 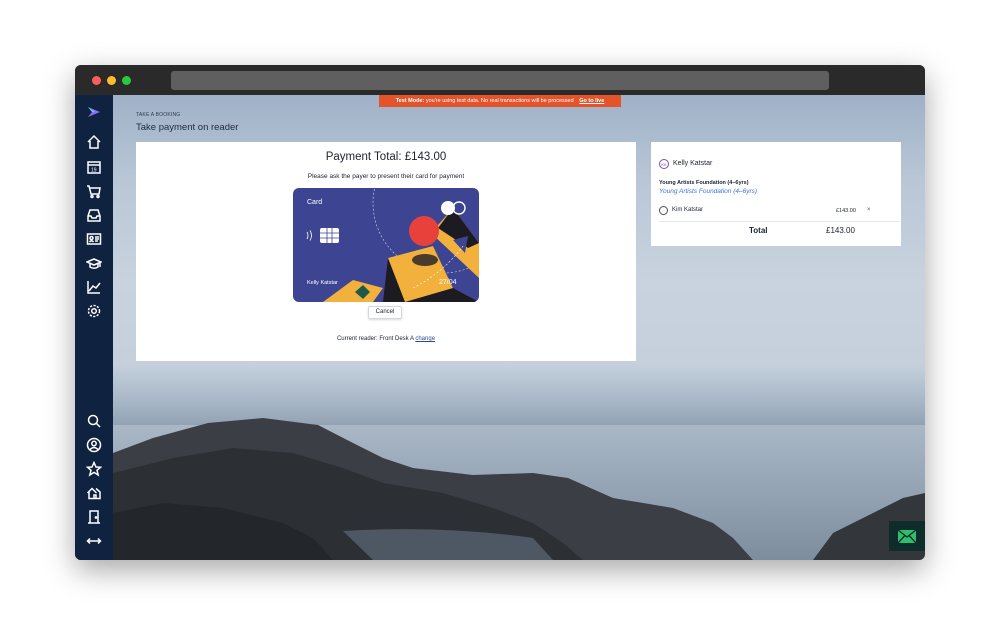 I want to click on remove-item-button: ×, so click(x=869, y=210).